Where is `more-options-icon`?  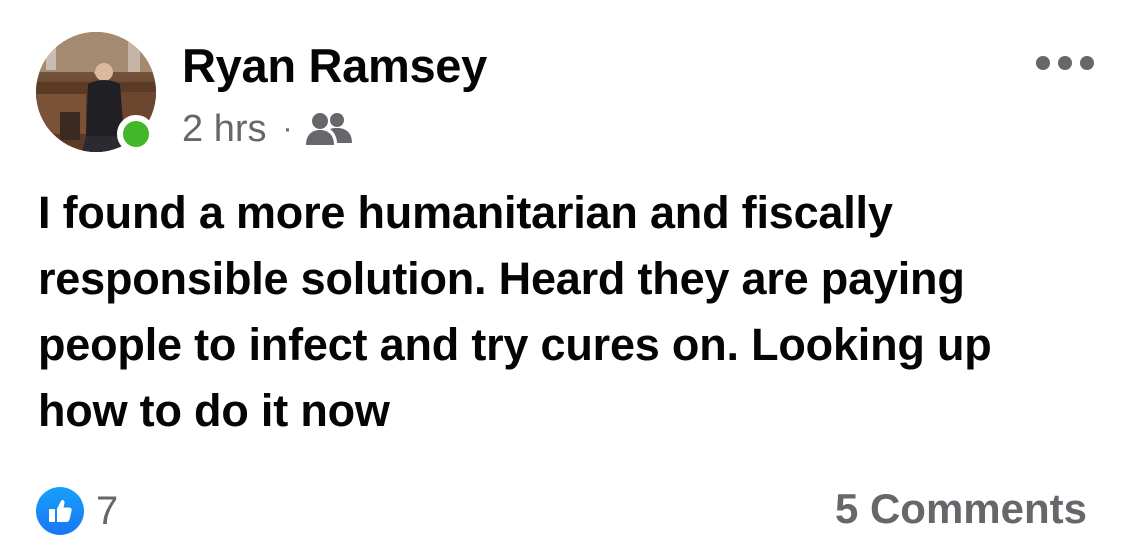 more-options-icon is located at coordinates (1065, 63).